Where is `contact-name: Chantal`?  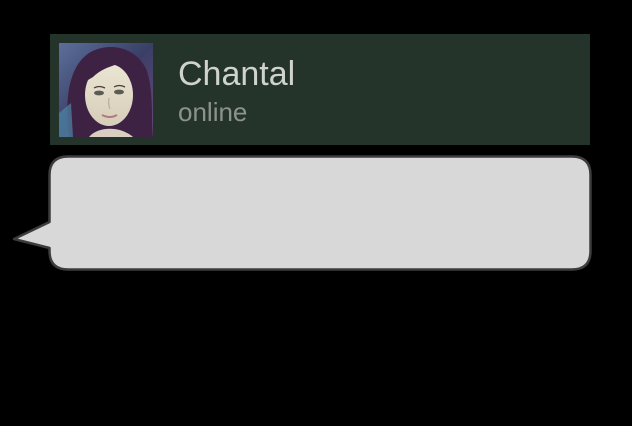
contact-name: Chantal is located at coordinates (237, 74).